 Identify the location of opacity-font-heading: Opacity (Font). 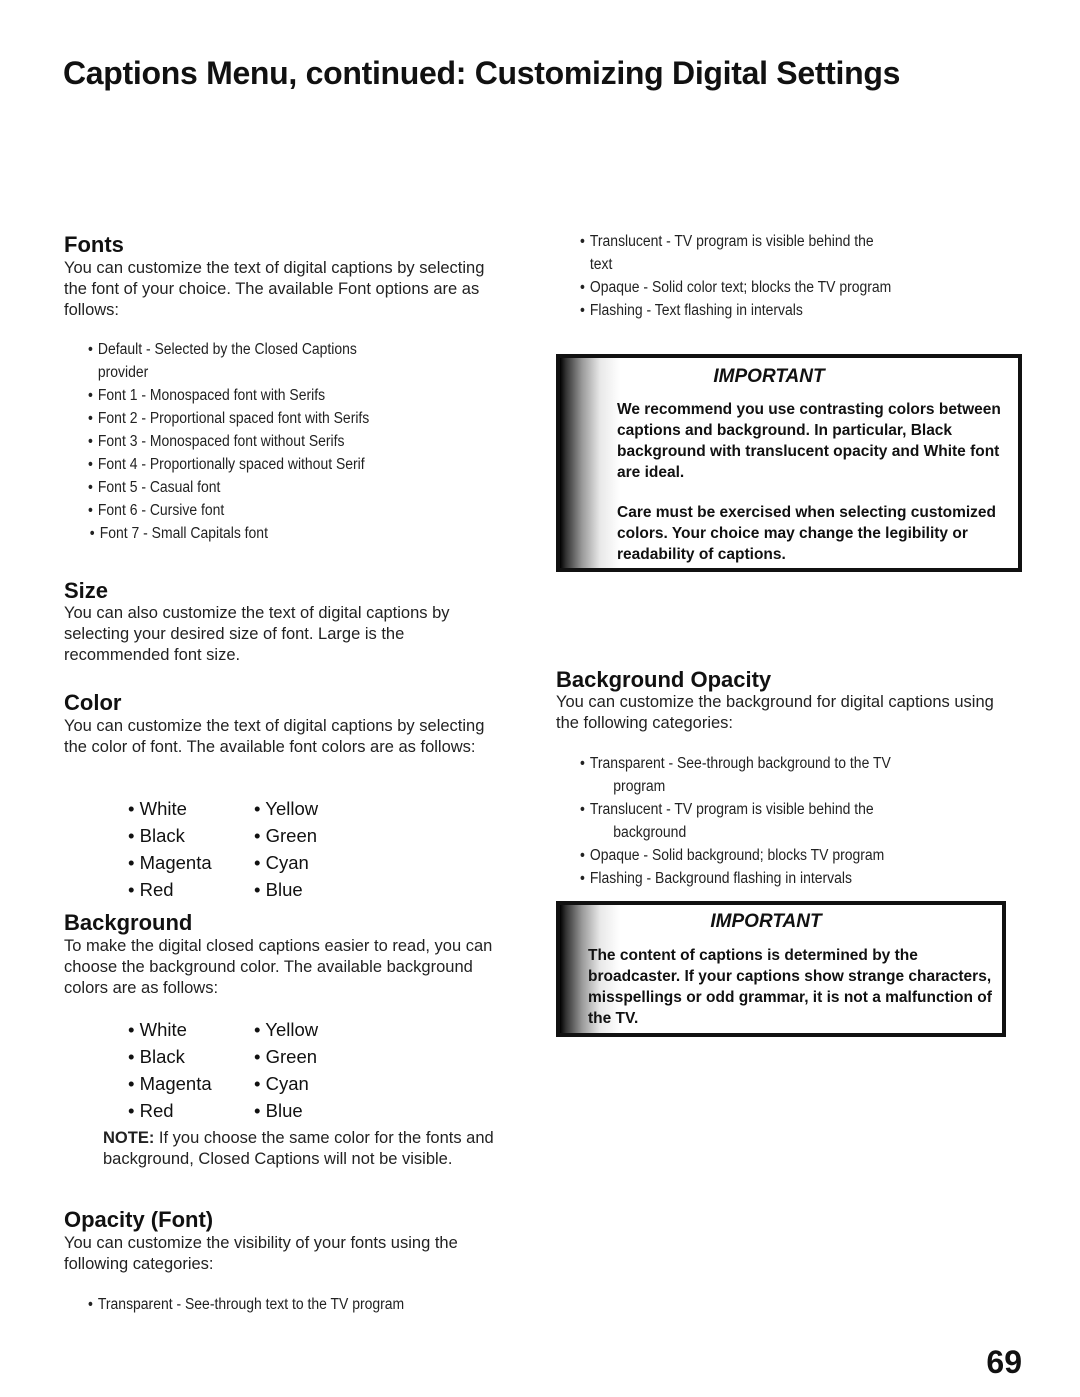
(139, 1219).